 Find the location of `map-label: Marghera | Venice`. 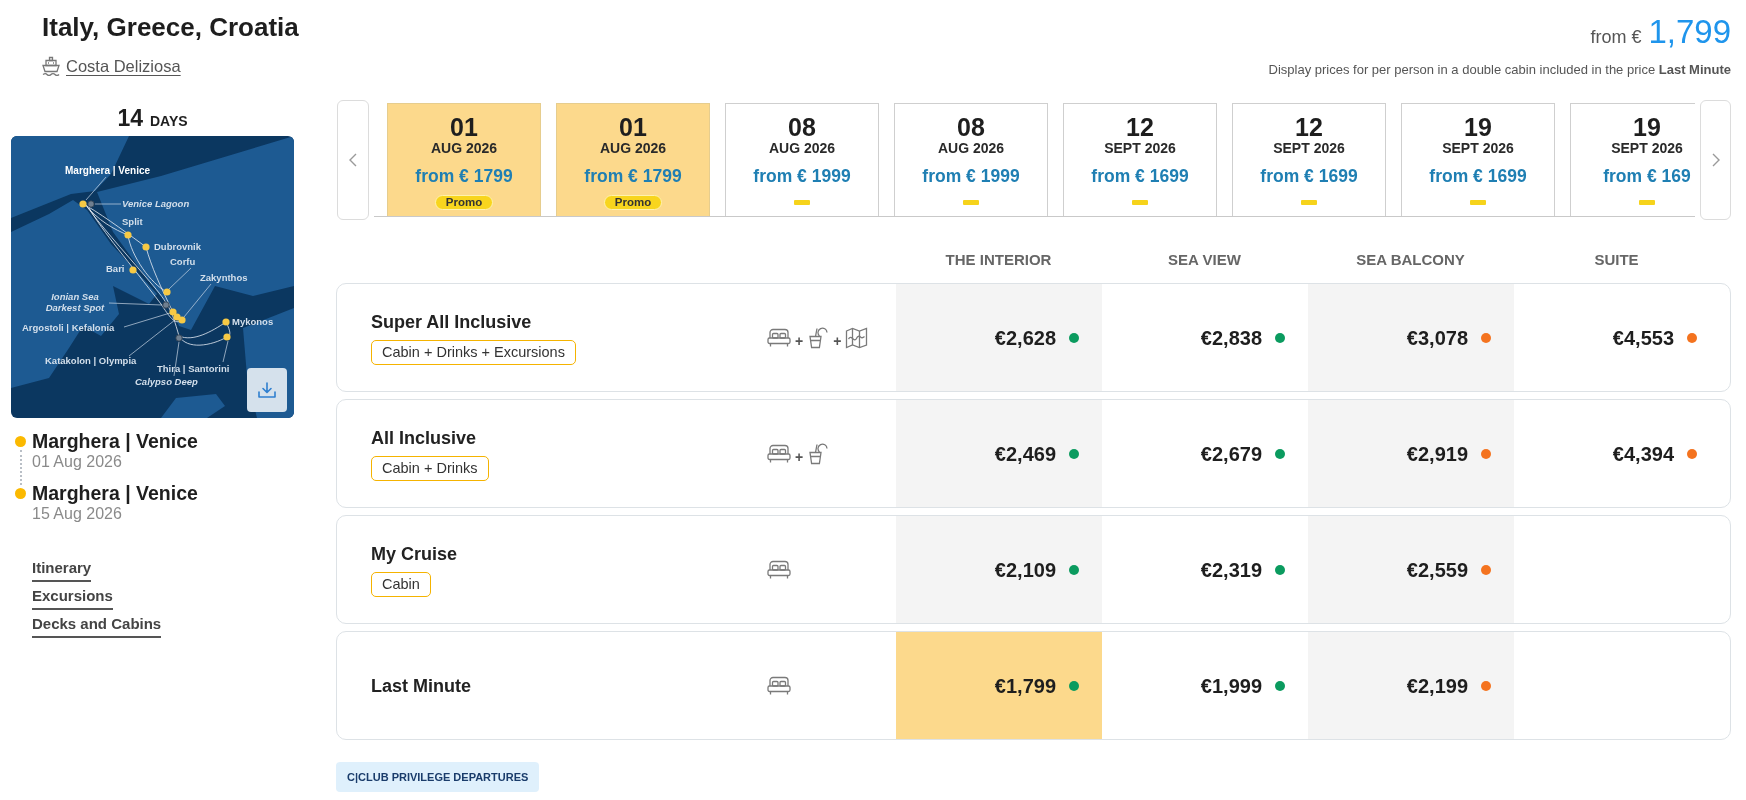

map-label: Marghera | Venice is located at coordinates (108, 170).